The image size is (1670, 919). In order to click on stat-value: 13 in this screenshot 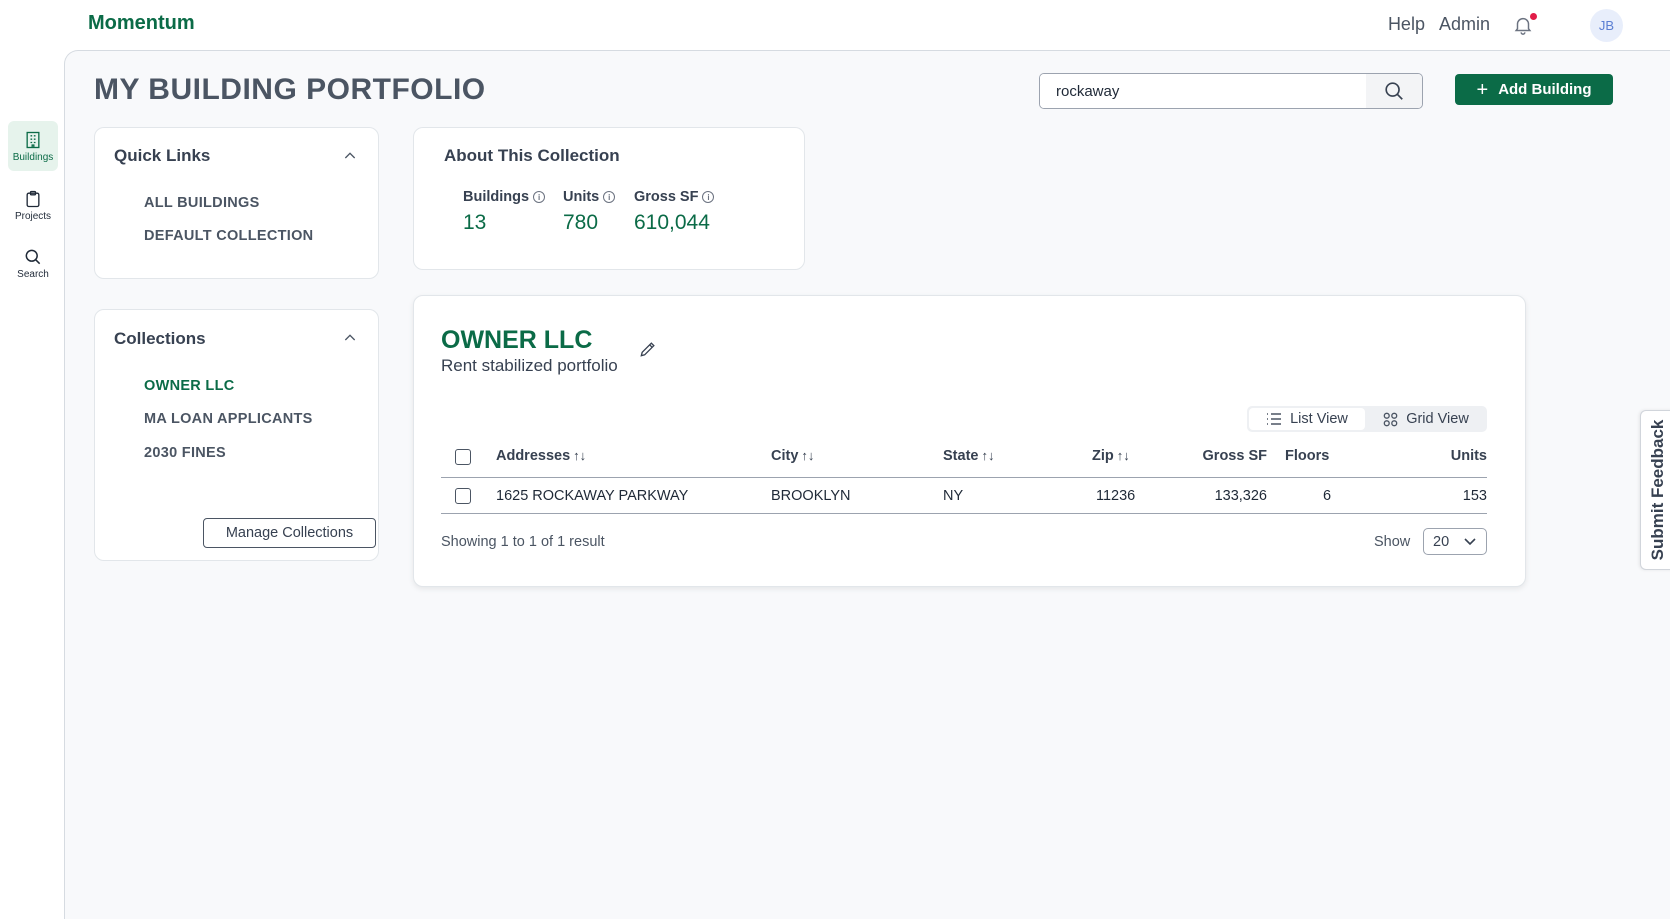, I will do `click(475, 222)`.